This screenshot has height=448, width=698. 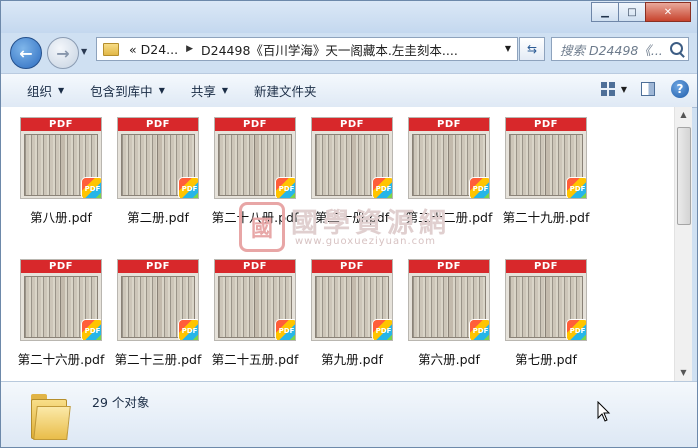 I want to click on minimize-button: ▁, so click(x=605, y=12).